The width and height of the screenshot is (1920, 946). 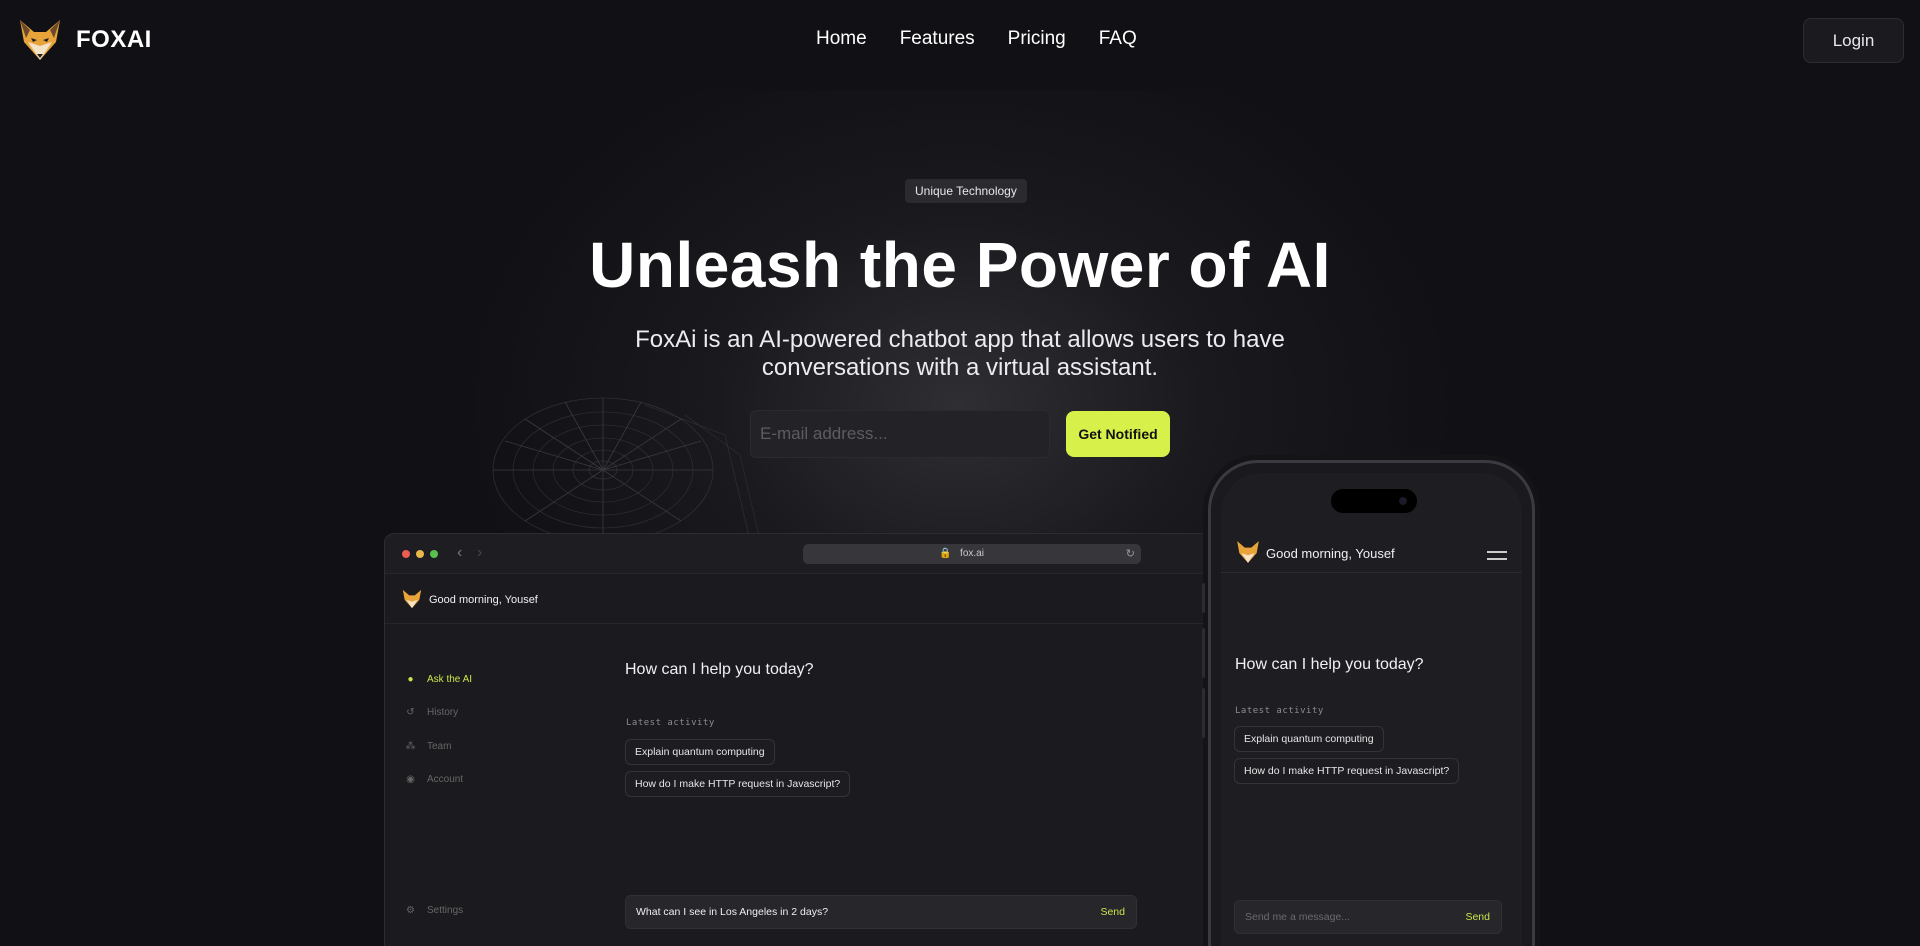 What do you see at coordinates (799, 554) in the screenshot?
I see `browser-titlebar: ‹ › 🔒 fox.ai ↻` at bounding box center [799, 554].